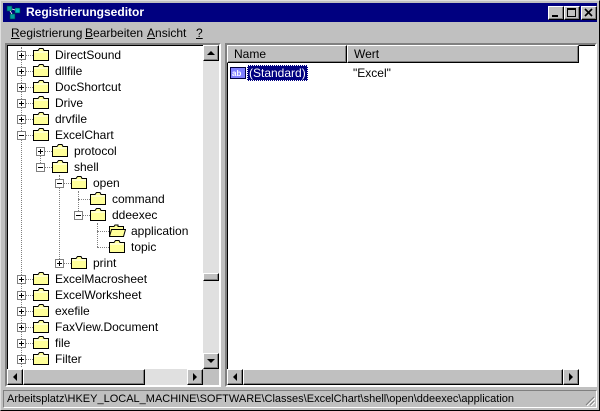  What do you see at coordinates (151, 33) in the screenshot?
I see `menu-accelerator: A` at bounding box center [151, 33].